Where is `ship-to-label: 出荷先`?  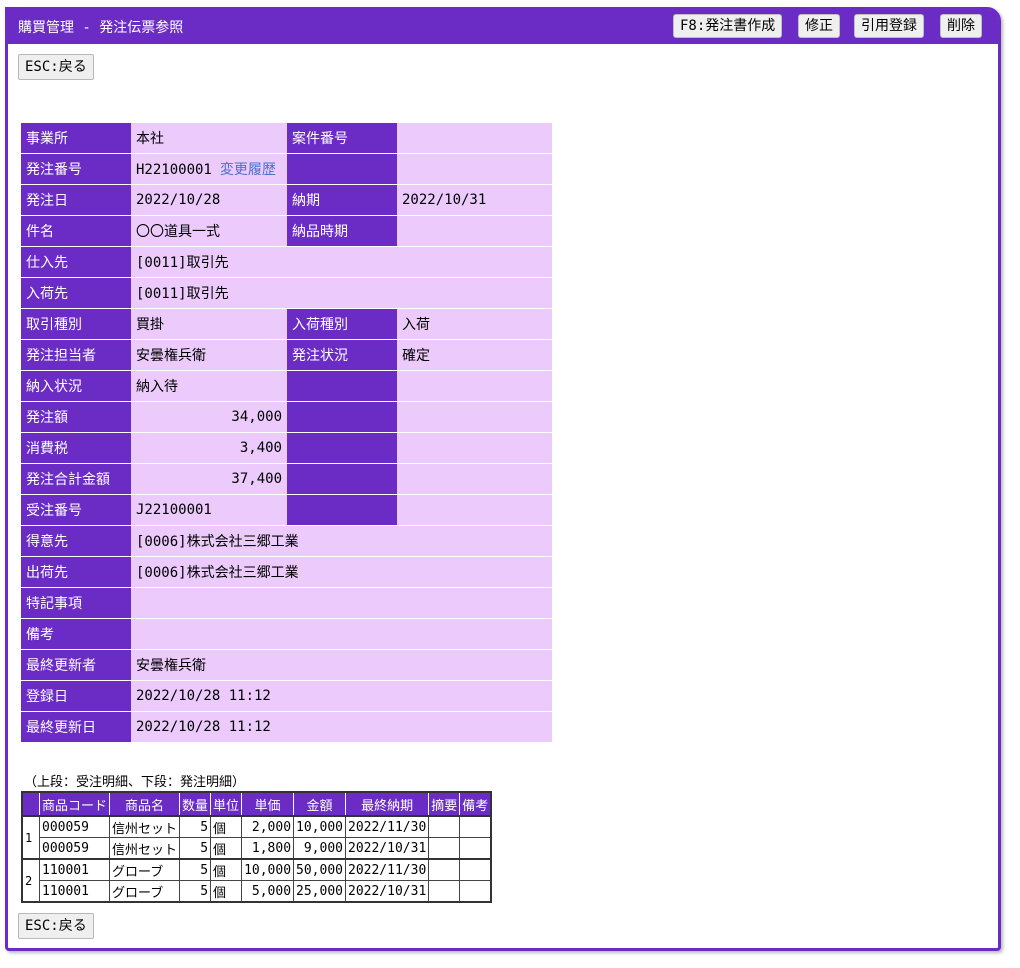
ship-to-label: 出荷先 is located at coordinates (76, 572).